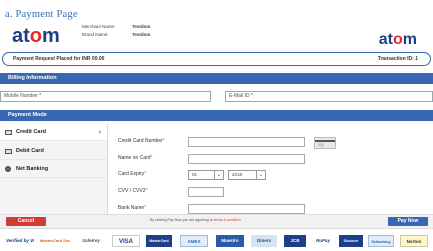  What do you see at coordinates (246, 142) in the screenshot?
I see `card-number-input` at bounding box center [246, 142].